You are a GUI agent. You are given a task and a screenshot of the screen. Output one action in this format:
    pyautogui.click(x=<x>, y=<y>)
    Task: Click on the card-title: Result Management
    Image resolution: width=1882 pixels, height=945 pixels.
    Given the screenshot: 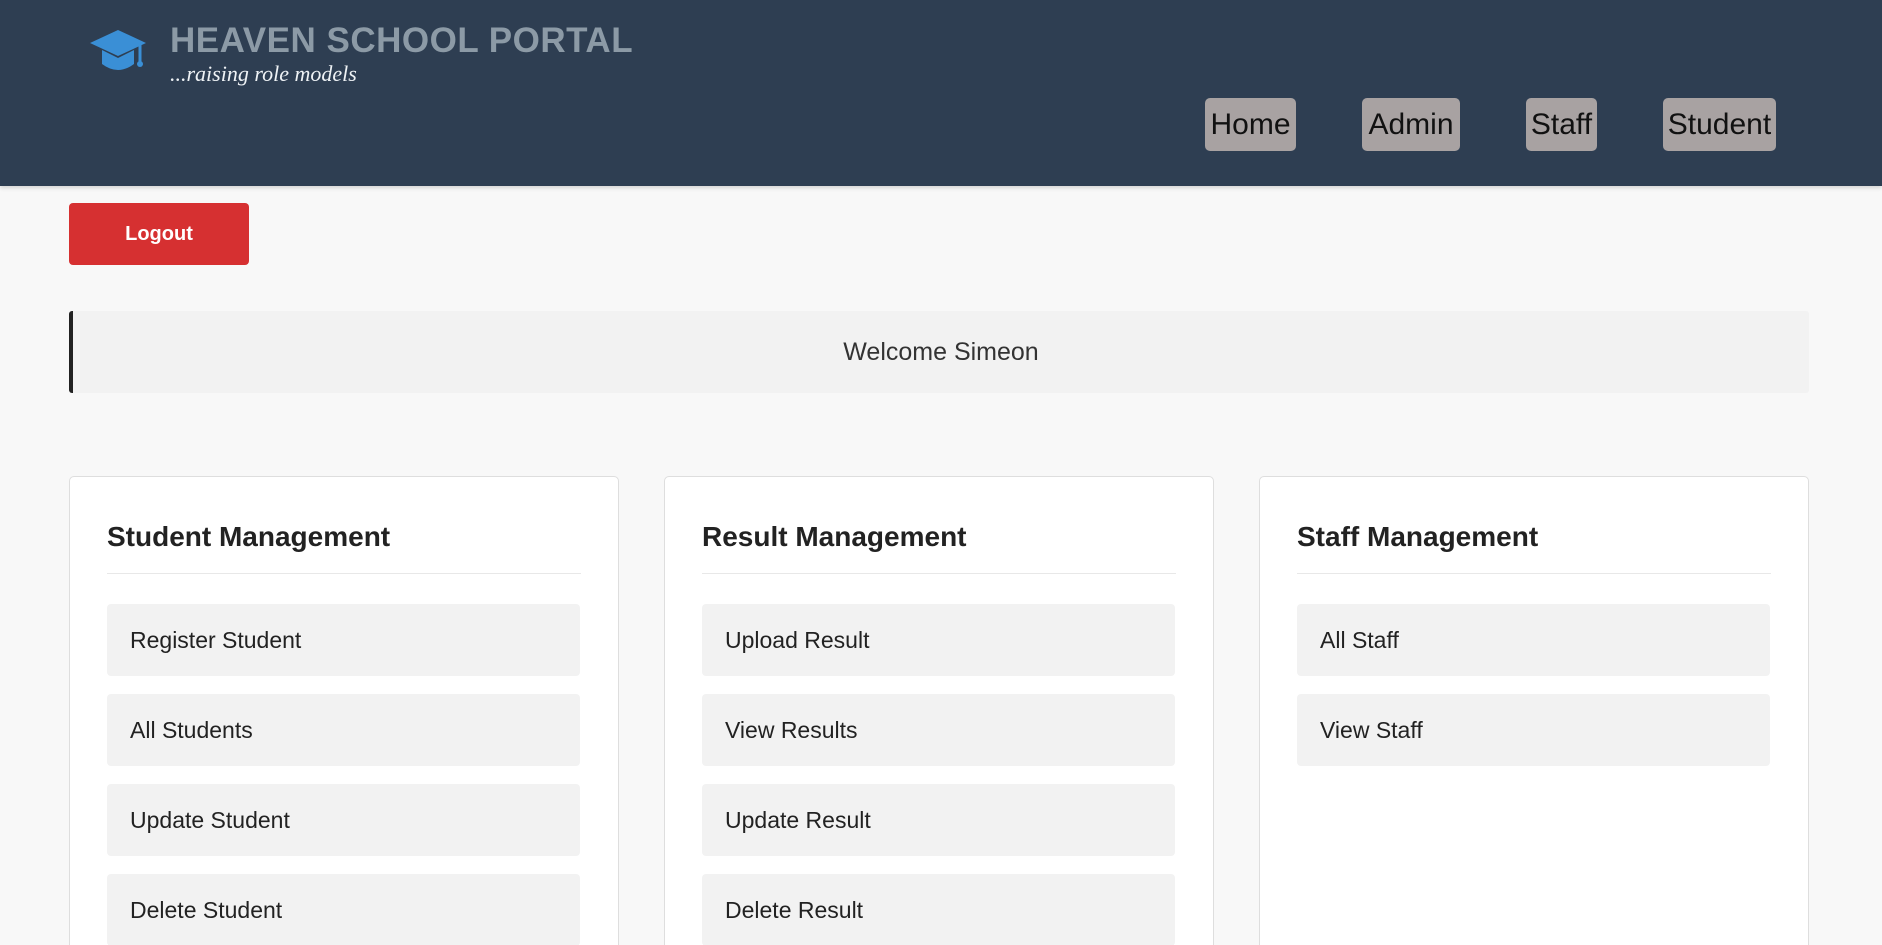 What is the action you would take?
    pyautogui.click(x=834, y=536)
    